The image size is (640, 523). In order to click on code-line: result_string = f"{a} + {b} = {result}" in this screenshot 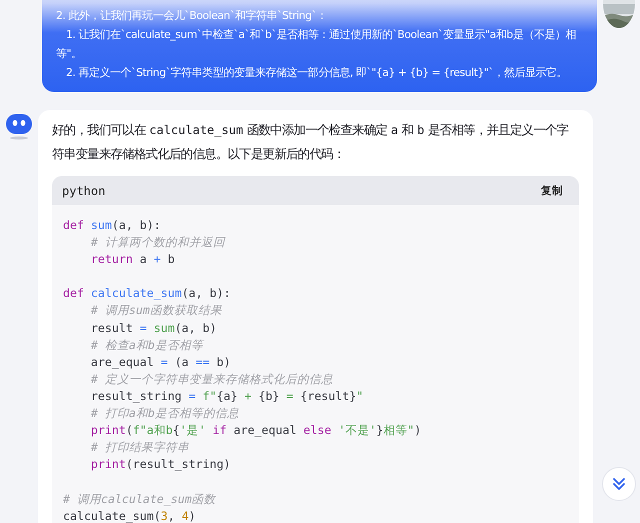, I will do `click(227, 396)`.